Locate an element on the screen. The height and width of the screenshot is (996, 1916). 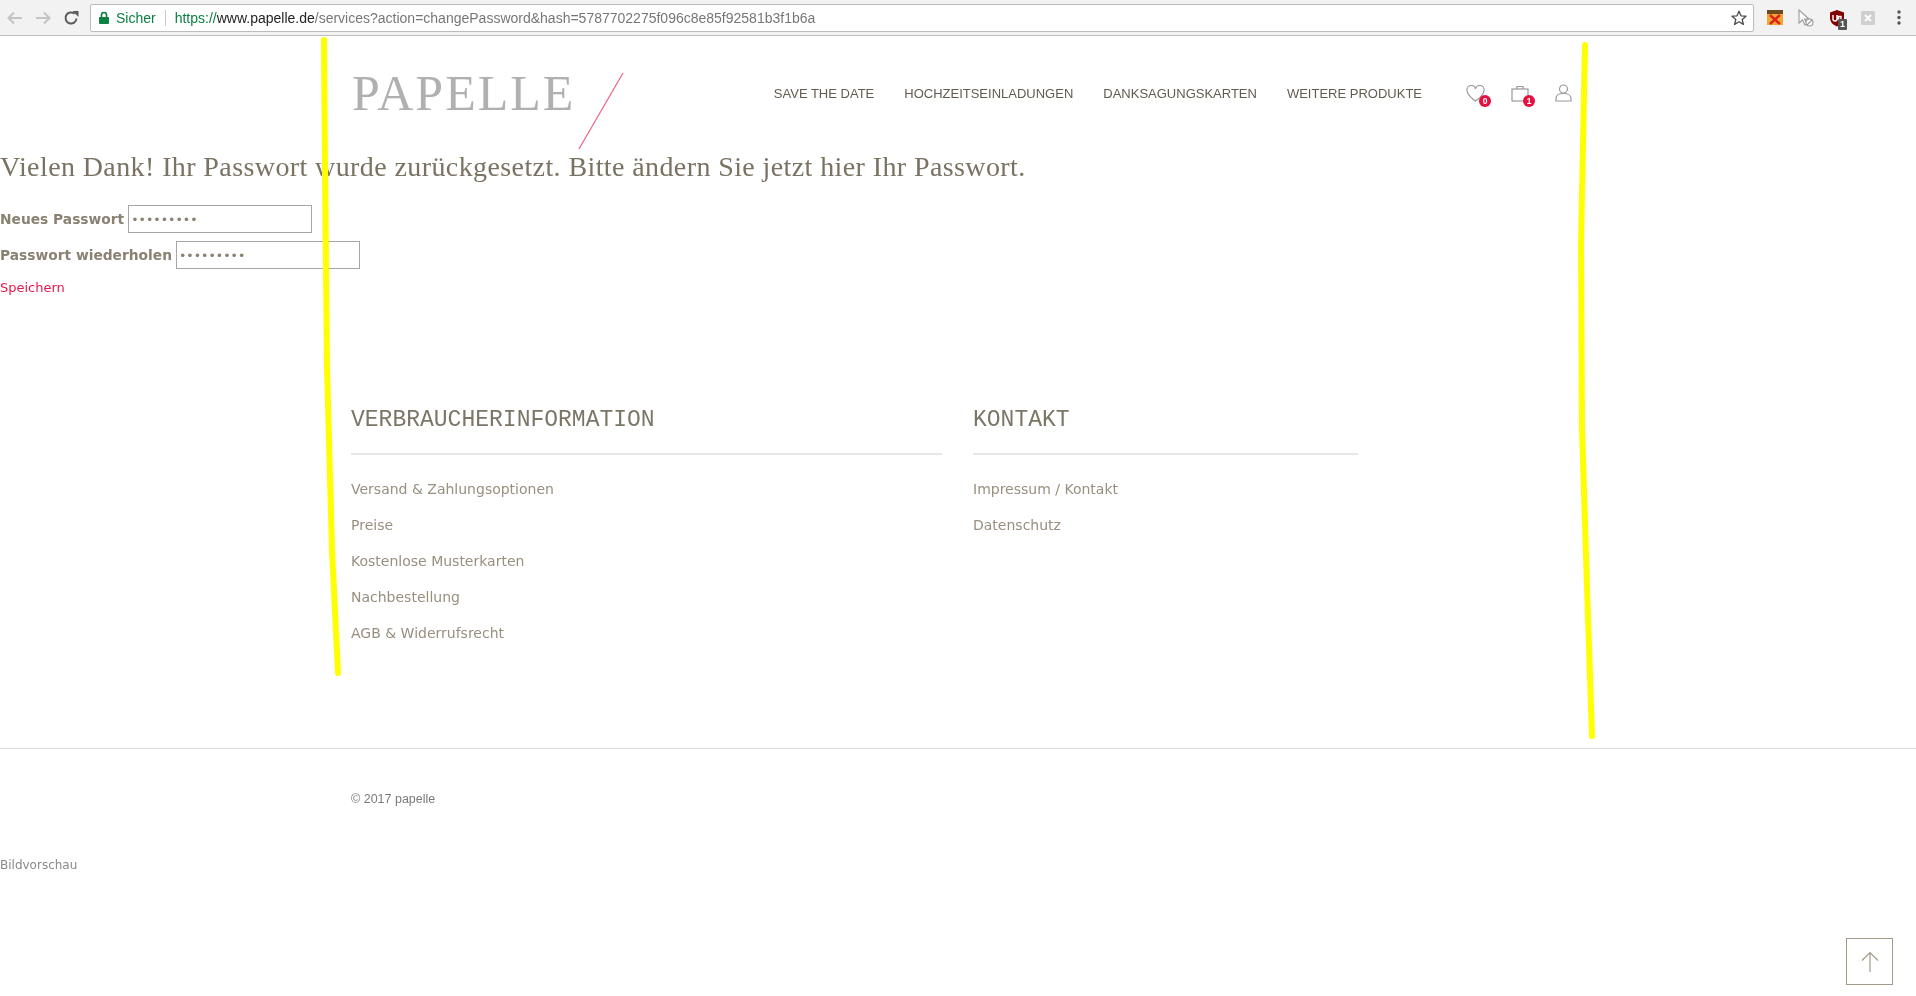
save-link: Speichern is located at coordinates (32, 288).